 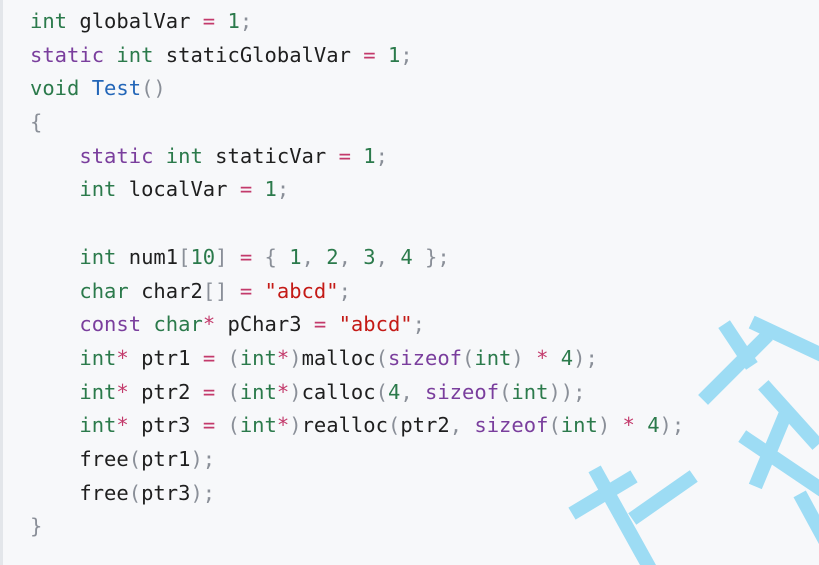 I want to click on code-token: [], so click(x=215, y=290).